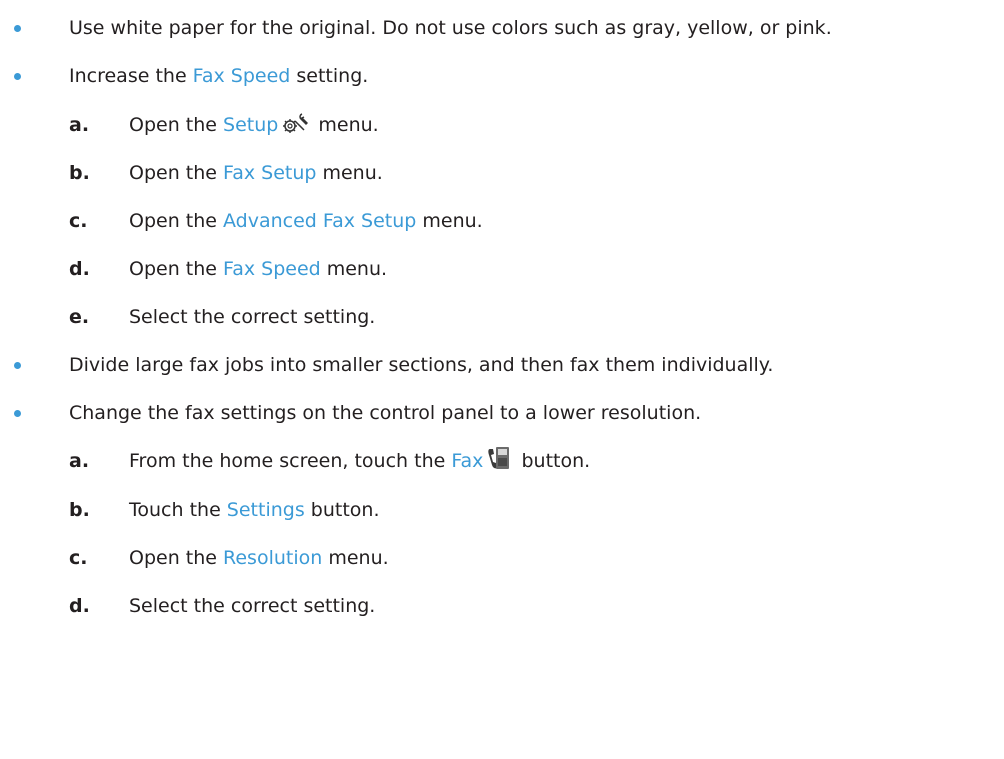 This screenshot has height=759, width=1004. I want to click on step-text: Open the Fax Speed menu., so click(258, 269).